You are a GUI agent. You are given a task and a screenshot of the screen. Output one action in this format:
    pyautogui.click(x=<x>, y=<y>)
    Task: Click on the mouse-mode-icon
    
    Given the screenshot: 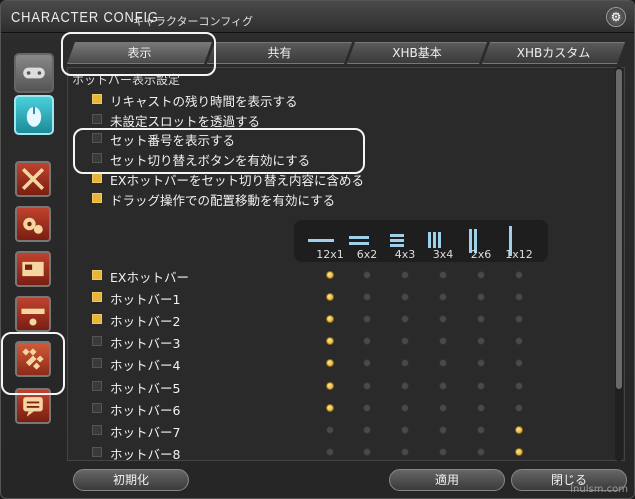 What is the action you would take?
    pyautogui.click(x=34, y=115)
    